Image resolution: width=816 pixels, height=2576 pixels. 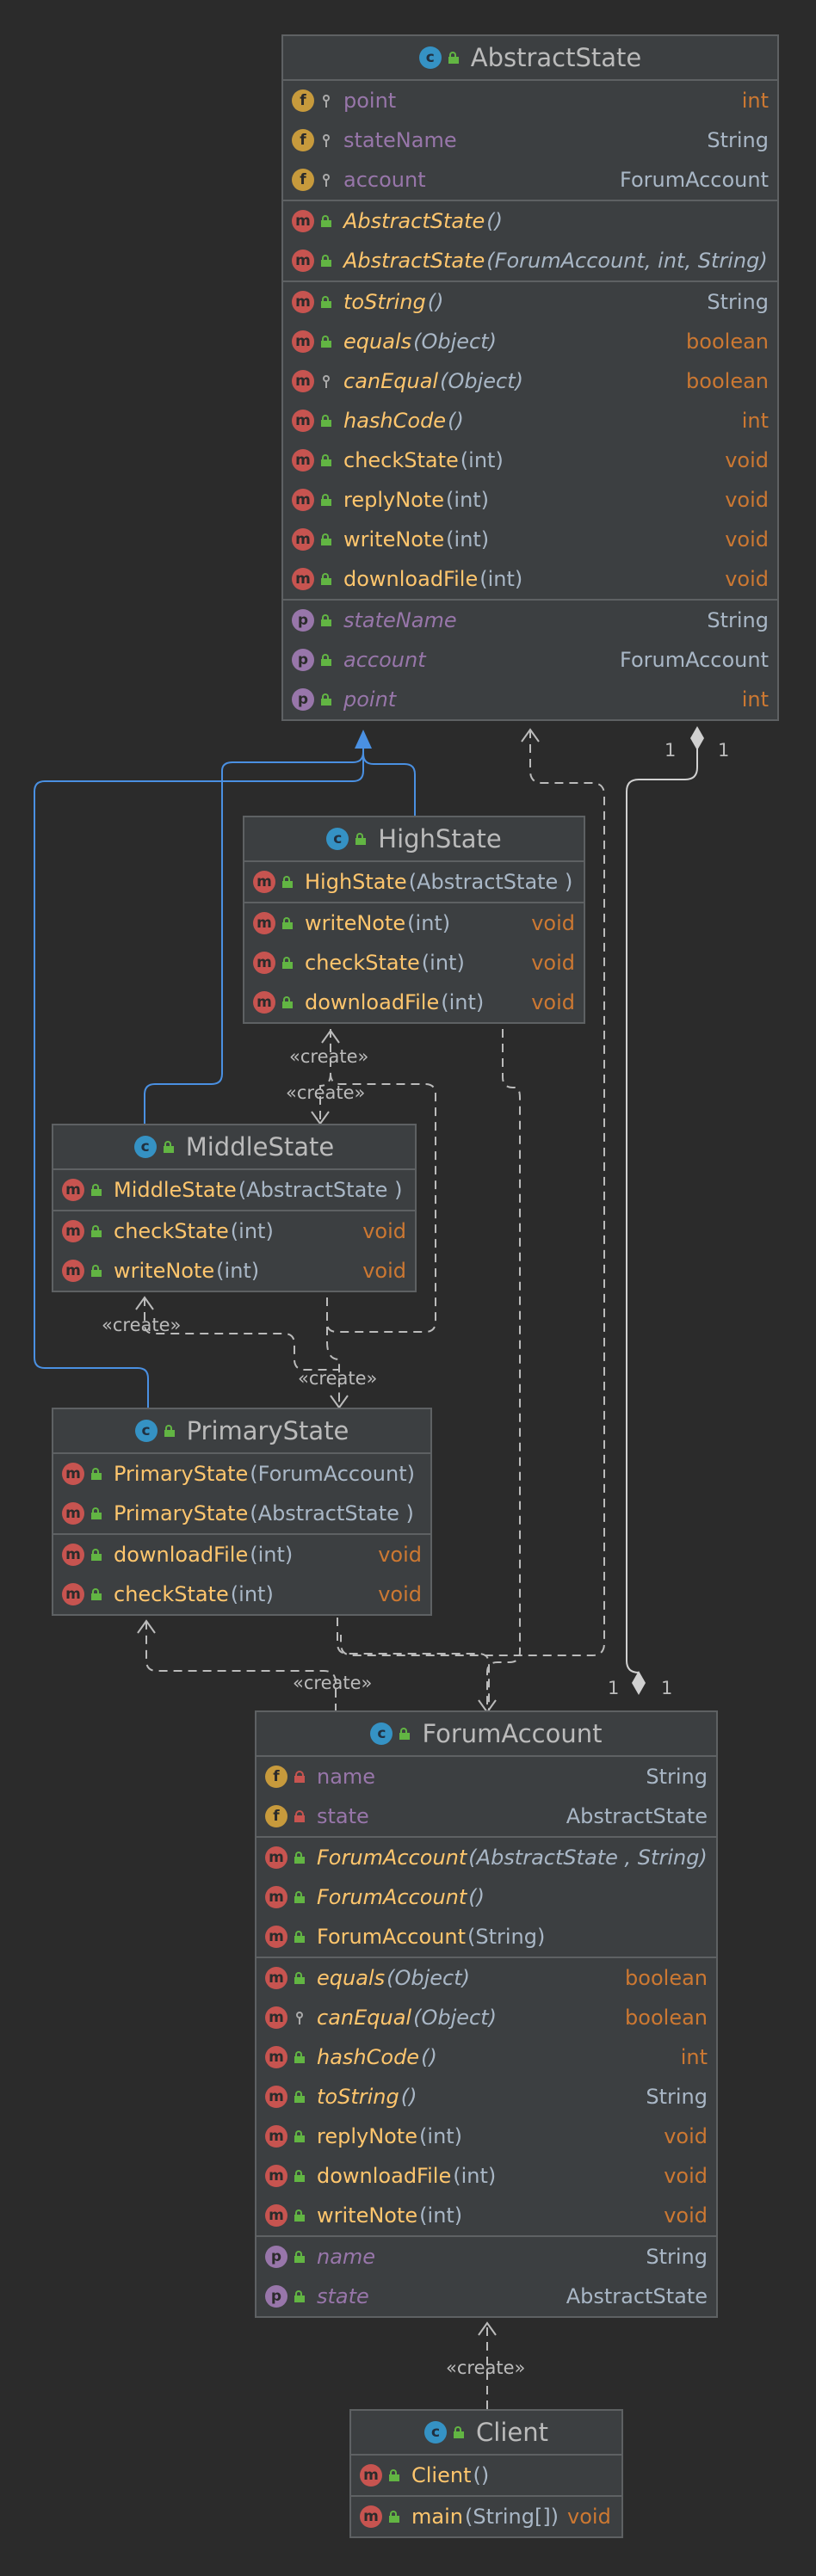 I want to click on constructor-row: m PrimaryState (ForumAccount), so click(x=241, y=1474).